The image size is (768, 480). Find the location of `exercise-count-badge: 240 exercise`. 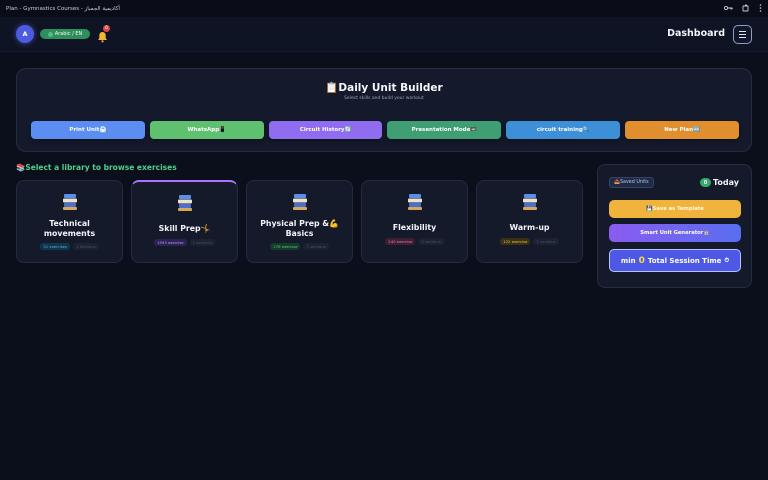

exercise-count-badge: 240 exercise is located at coordinates (400, 241).